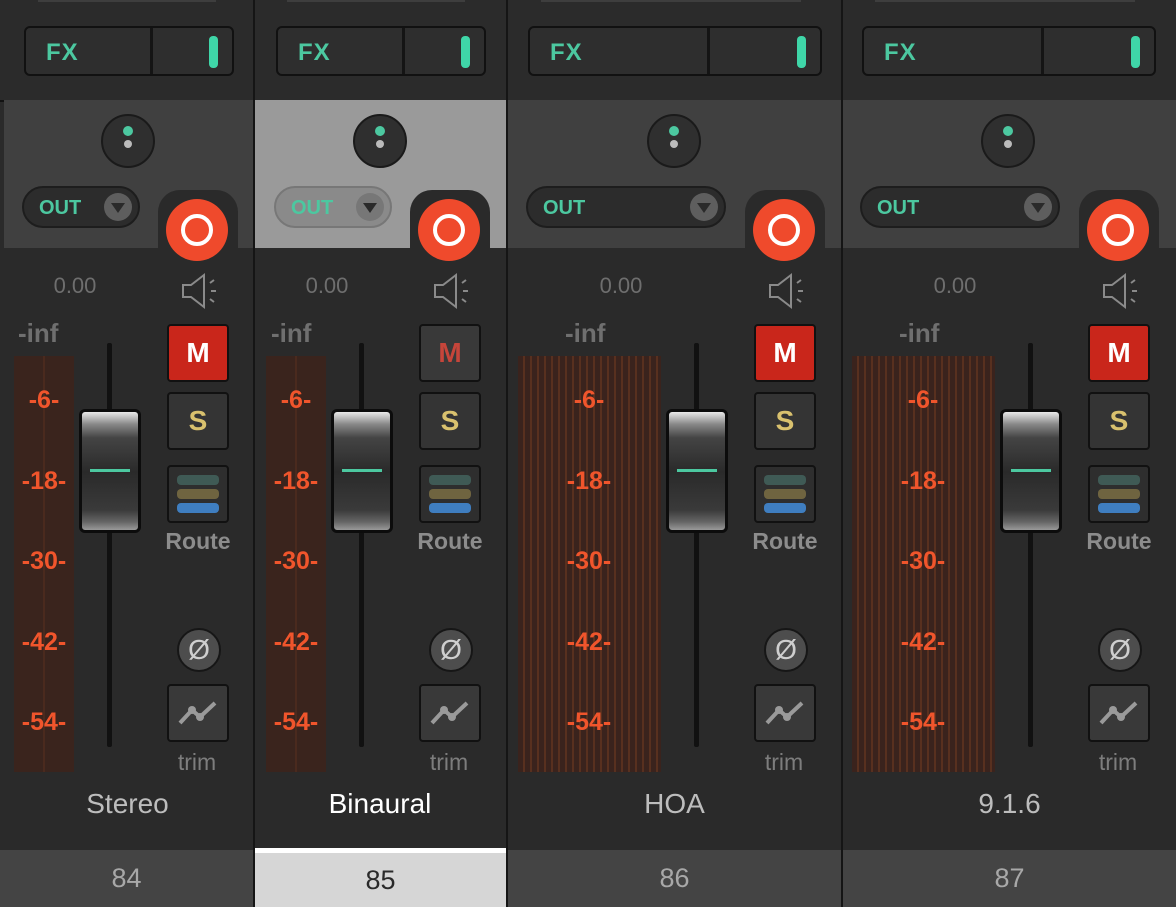 The height and width of the screenshot is (907, 1176). I want to click on track-name: Stereo, so click(126, 804).